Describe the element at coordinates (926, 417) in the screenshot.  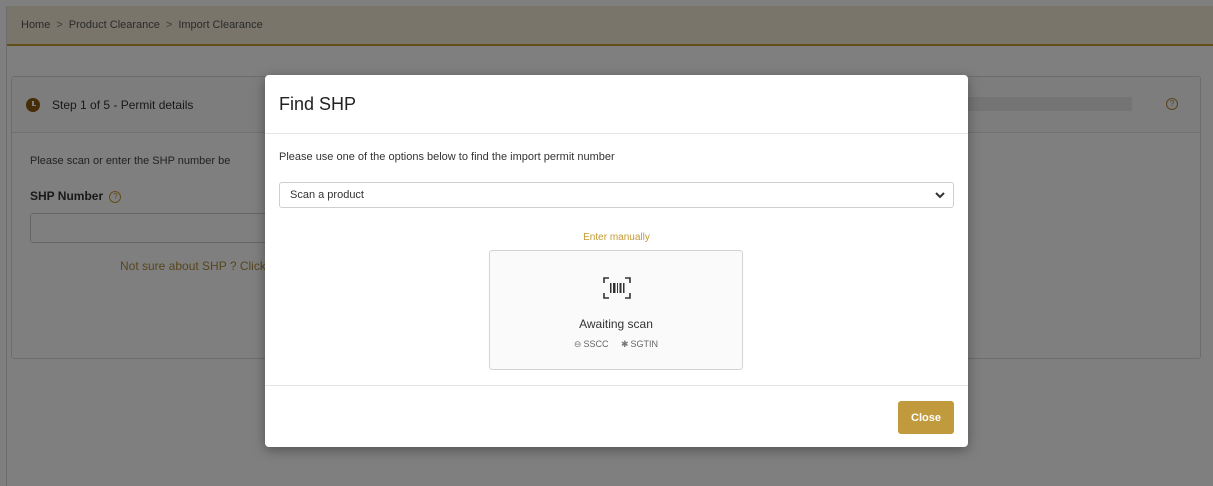
I see `close-button: Close` at that location.